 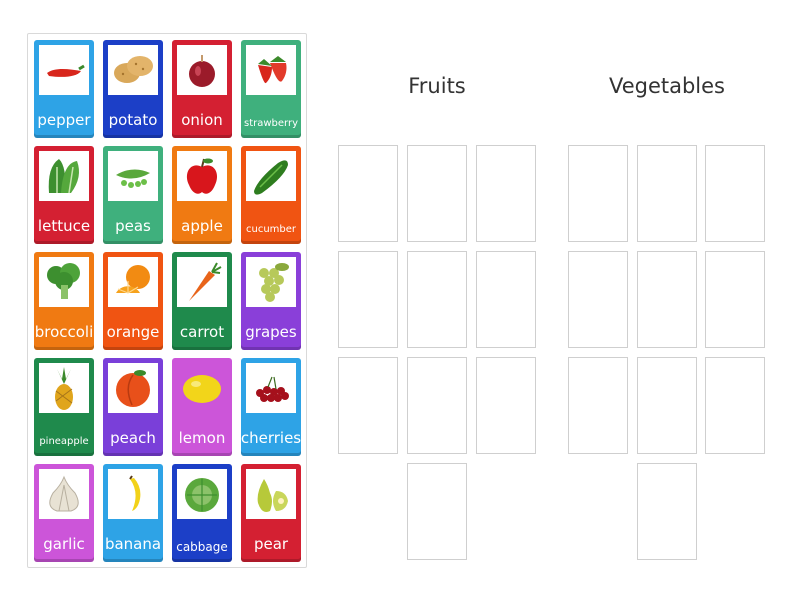 What do you see at coordinates (133, 120) in the screenshot?
I see `tile-label: potato` at bounding box center [133, 120].